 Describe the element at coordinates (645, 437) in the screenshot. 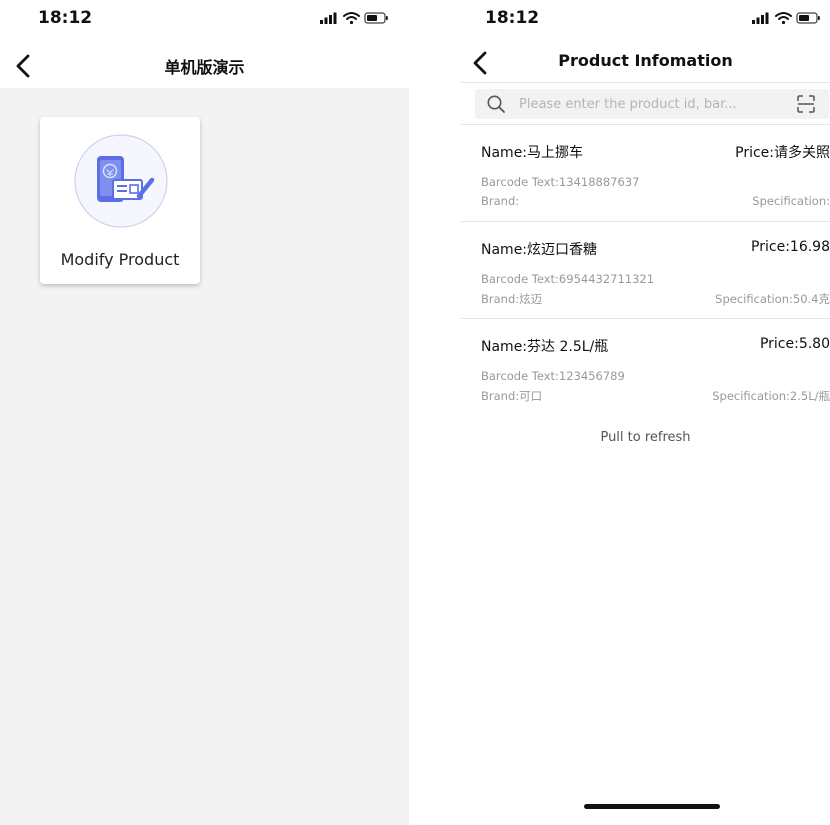

I see `pull-to-refresh-label: Pull to refresh` at that location.